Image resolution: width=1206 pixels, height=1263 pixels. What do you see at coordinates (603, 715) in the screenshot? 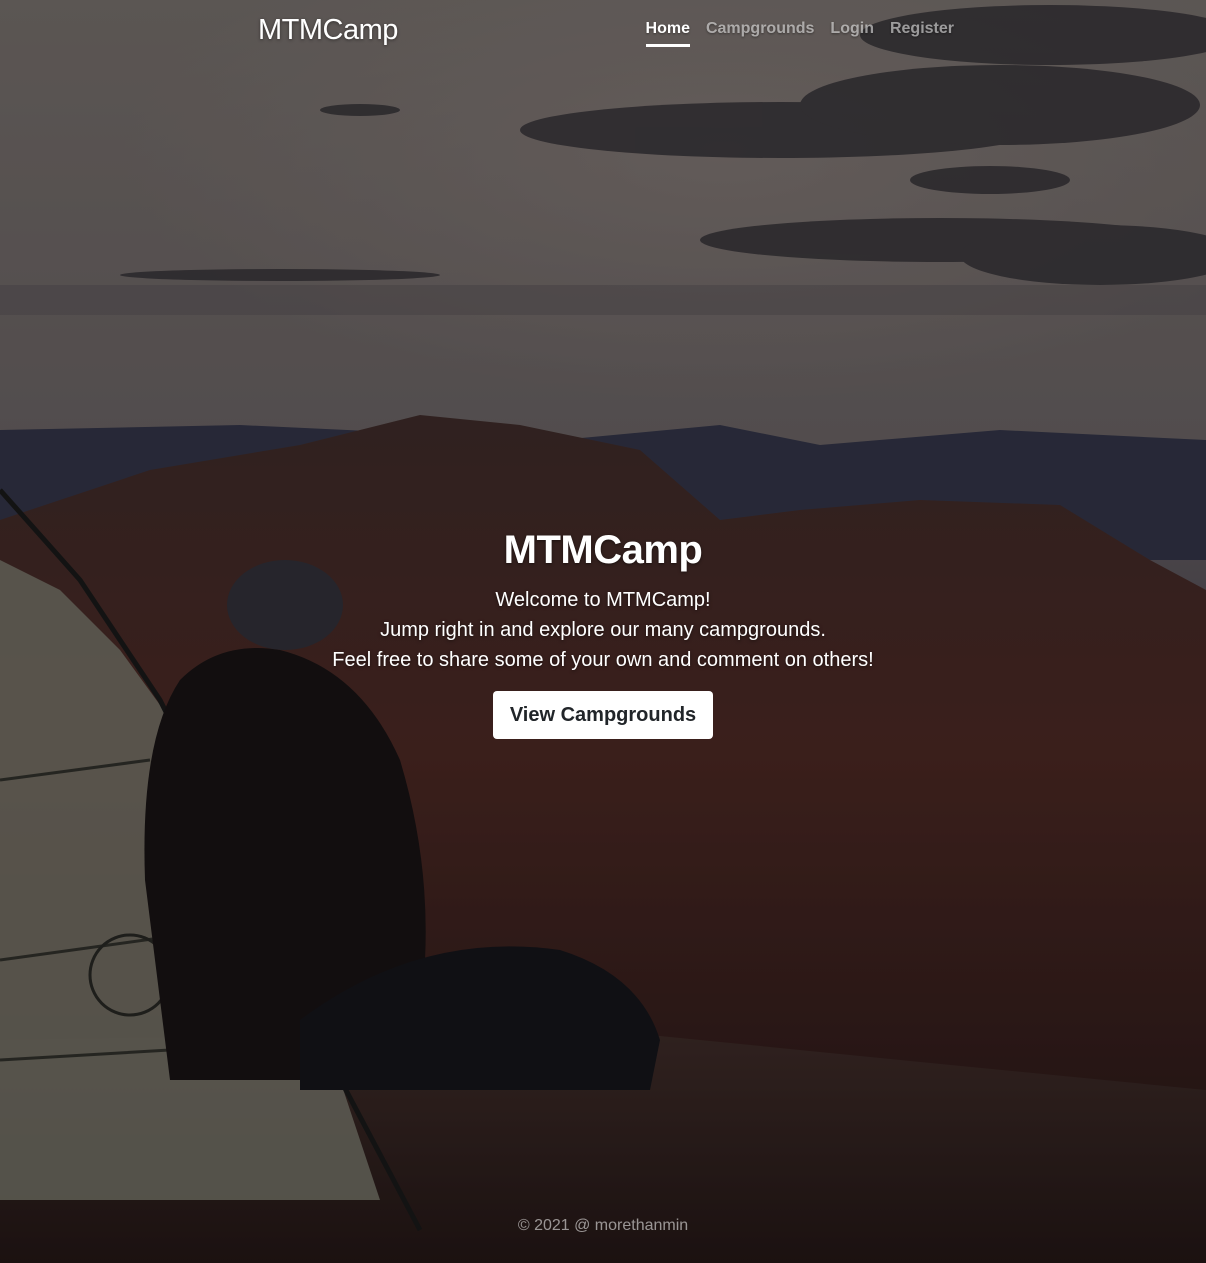
I see `view-campgrounds-button: View Campgrounds` at bounding box center [603, 715].